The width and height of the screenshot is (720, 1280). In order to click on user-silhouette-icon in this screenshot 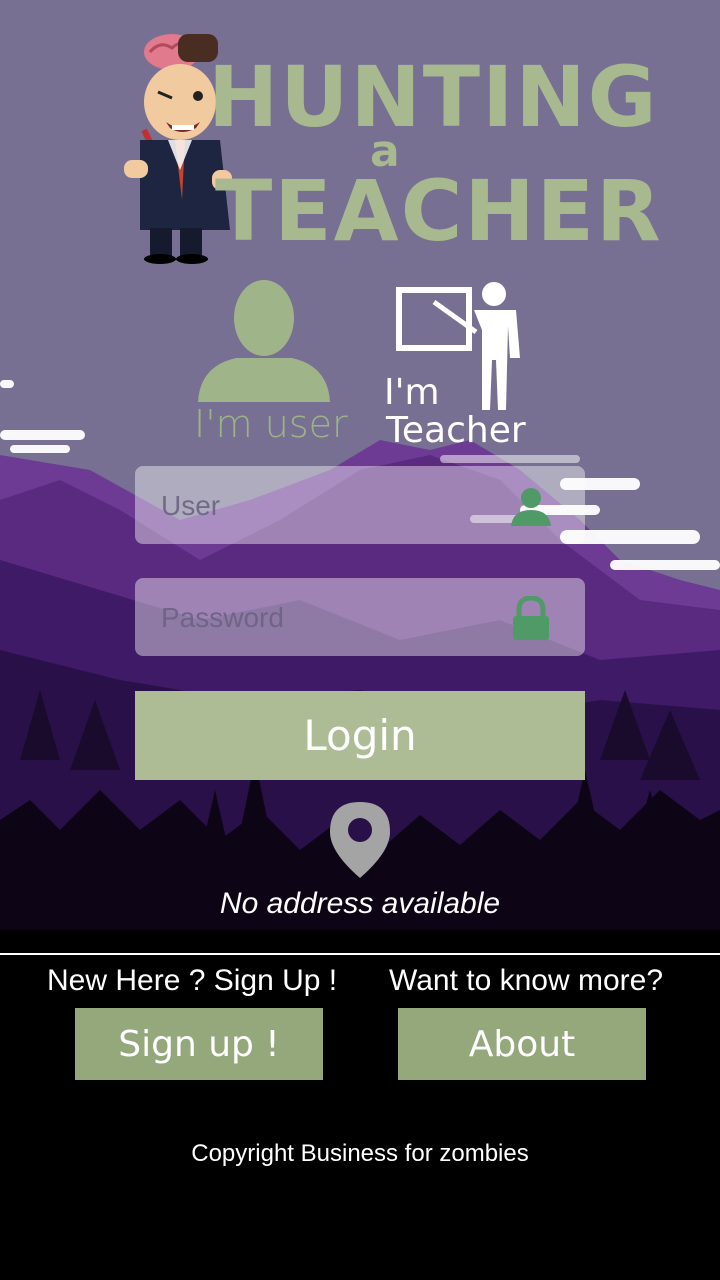, I will do `click(264, 341)`.